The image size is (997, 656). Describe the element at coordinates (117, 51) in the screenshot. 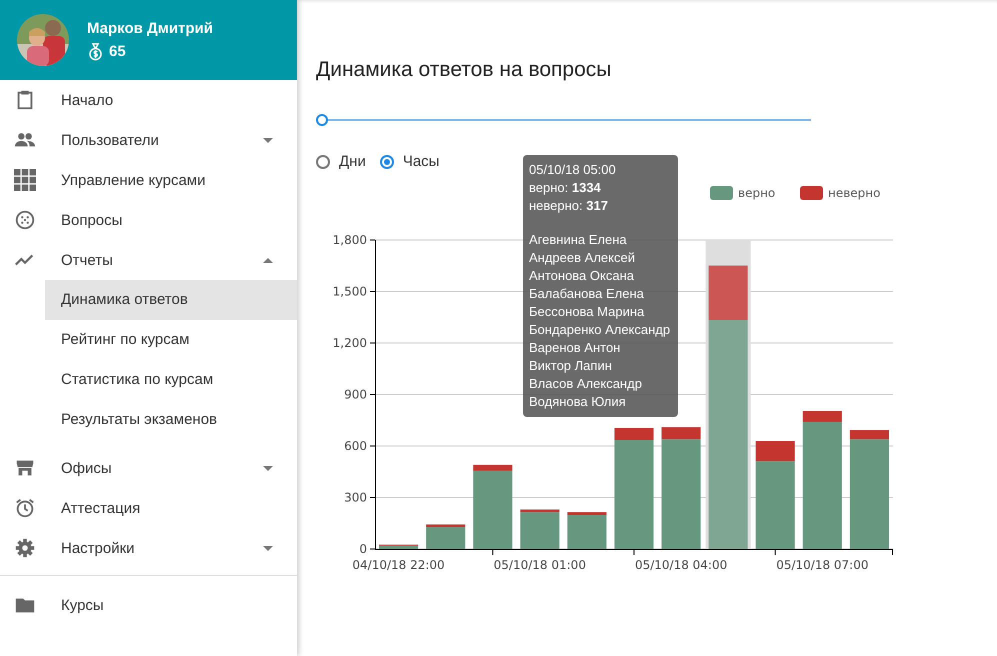

I see `coin-count: 65` at that location.